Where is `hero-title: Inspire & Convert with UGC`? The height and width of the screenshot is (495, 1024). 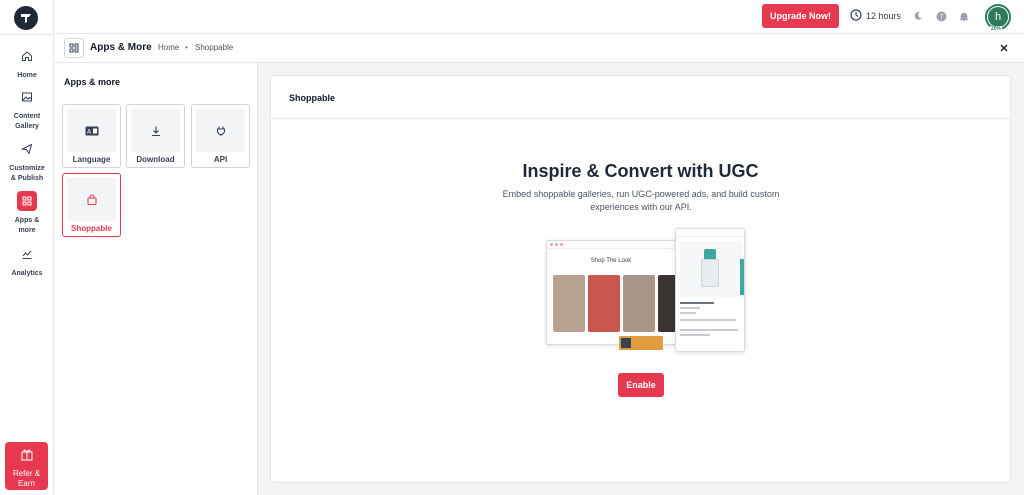
hero-title: Inspire & Convert with UGC is located at coordinates (640, 171).